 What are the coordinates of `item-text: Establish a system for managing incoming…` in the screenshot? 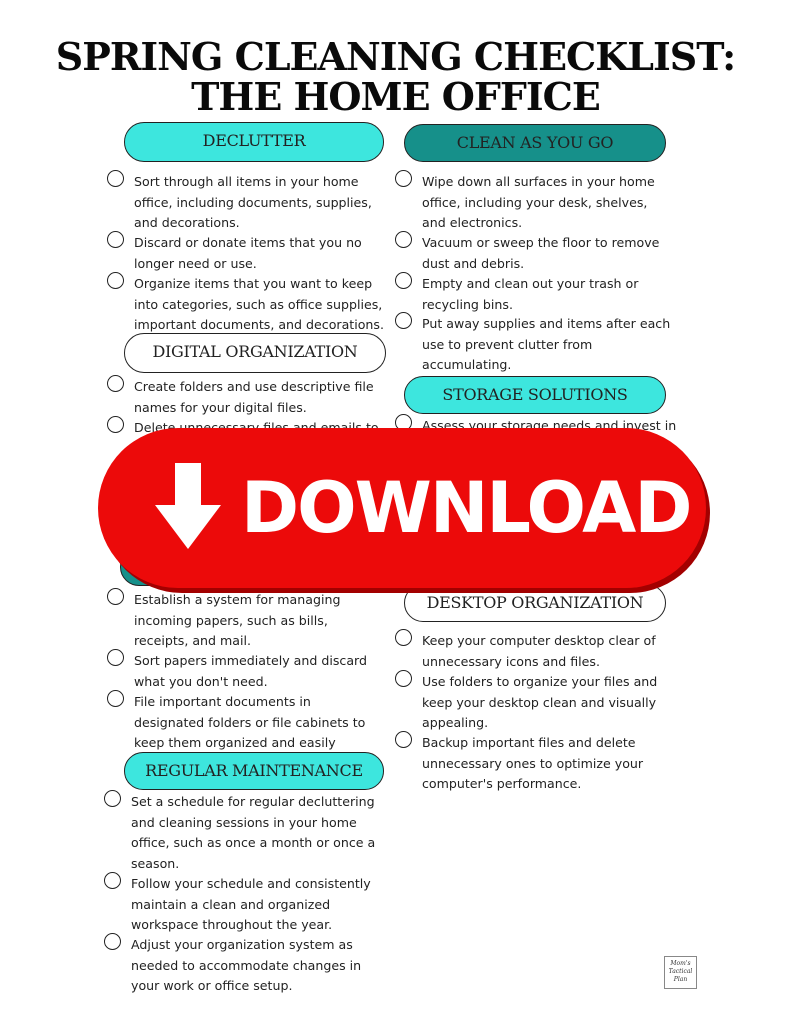 It's located at (237, 620).